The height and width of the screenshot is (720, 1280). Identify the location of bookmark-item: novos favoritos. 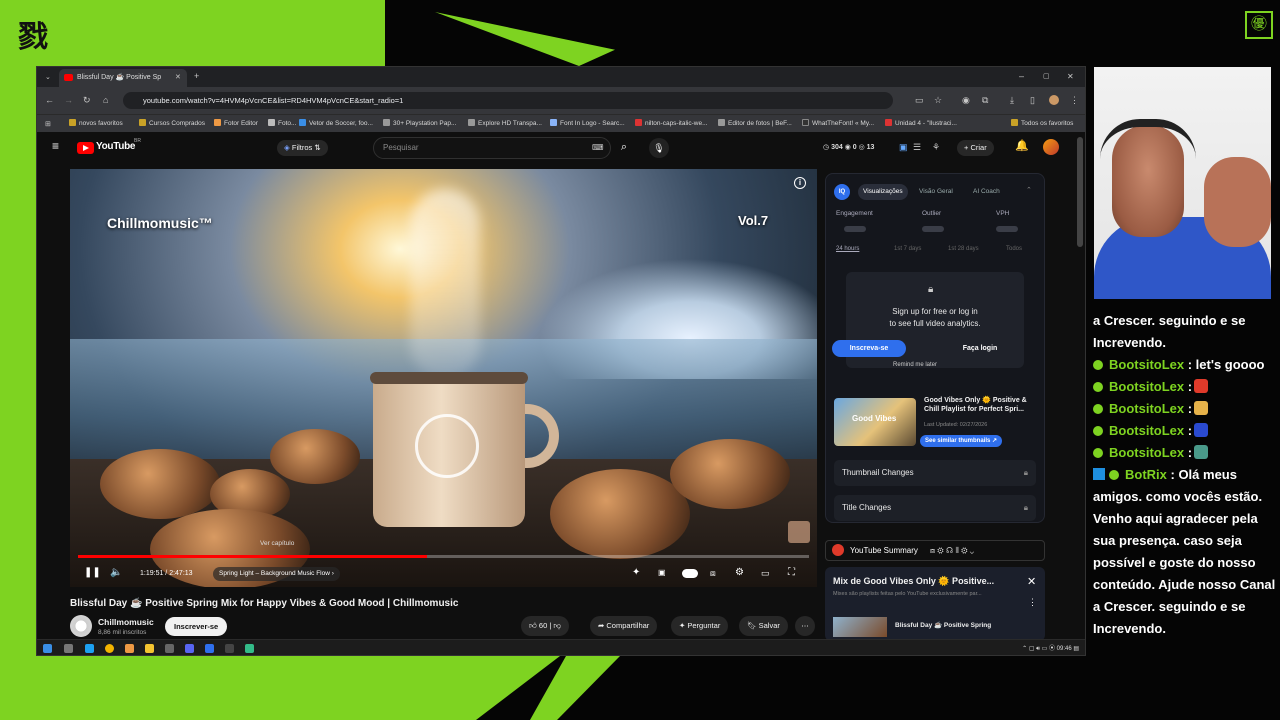
(96, 124).